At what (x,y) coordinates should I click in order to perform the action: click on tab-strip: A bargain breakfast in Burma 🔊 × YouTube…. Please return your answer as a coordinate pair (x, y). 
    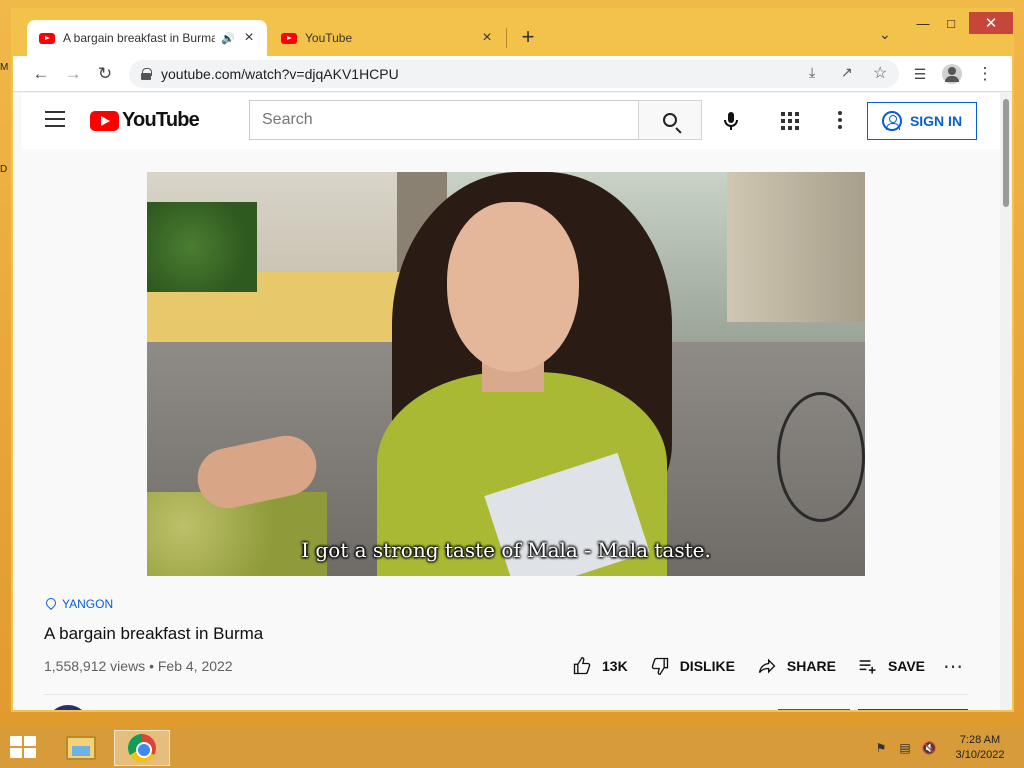
    Looking at the image, I should click on (513, 33).